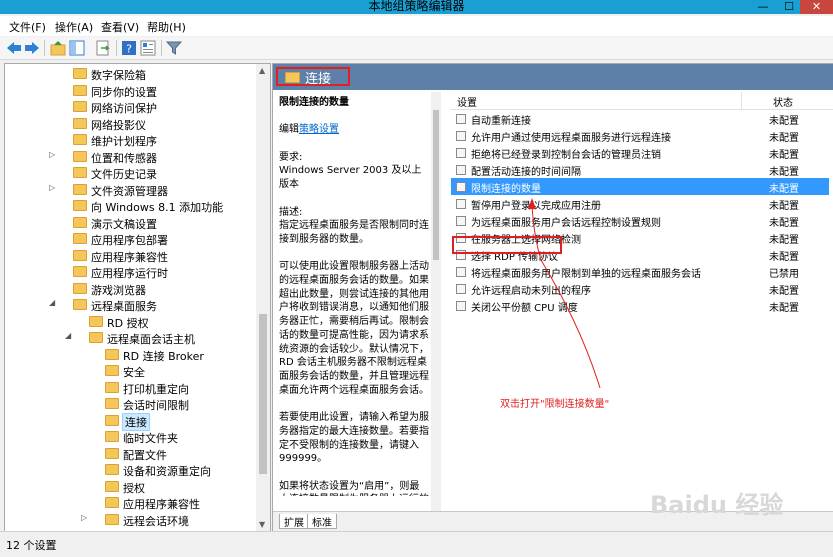 The image size is (833, 557). Describe the element at coordinates (130, 322) in the screenshot. I see `tree-item: RD 授权` at that location.